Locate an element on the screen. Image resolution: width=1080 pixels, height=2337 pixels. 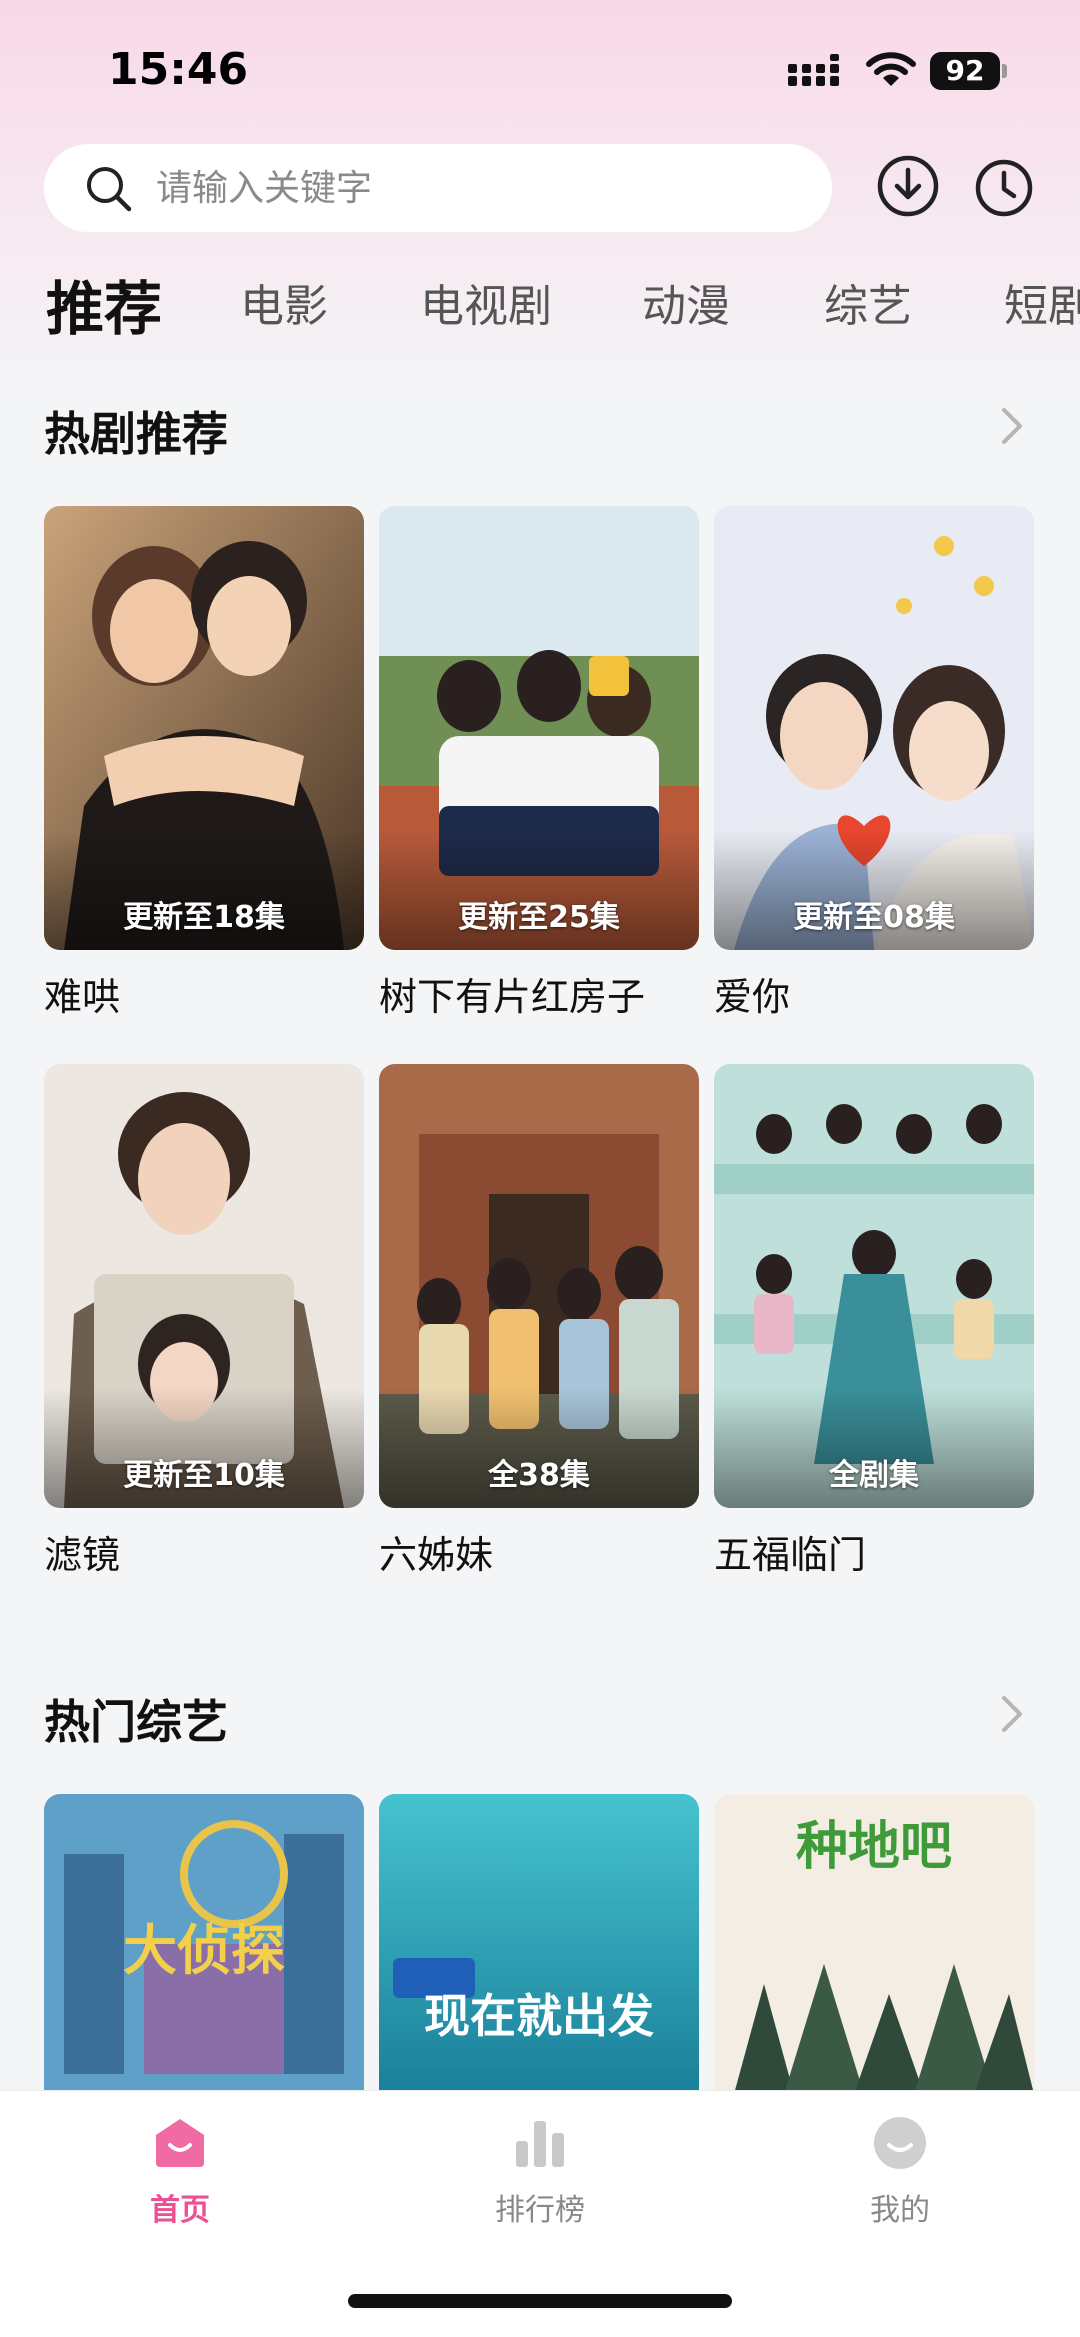
section-title-hot-dramas: 热剧推荐 is located at coordinates (136, 434).